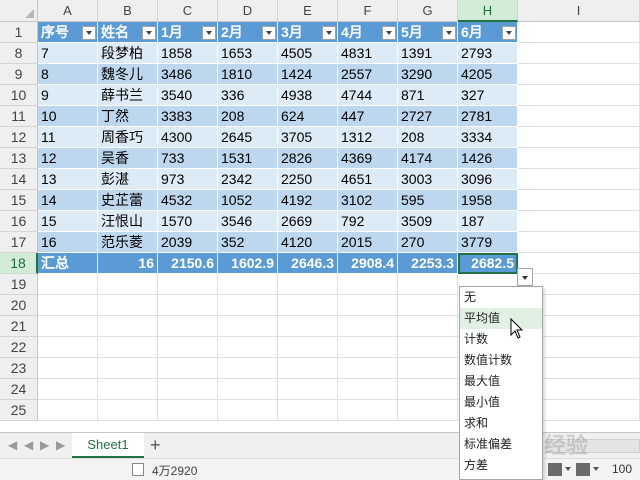 Image resolution: width=640 pixels, height=480 pixels. What do you see at coordinates (488, 116) in the screenshot?
I see `table-cell: 2781` at bounding box center [488, 116].